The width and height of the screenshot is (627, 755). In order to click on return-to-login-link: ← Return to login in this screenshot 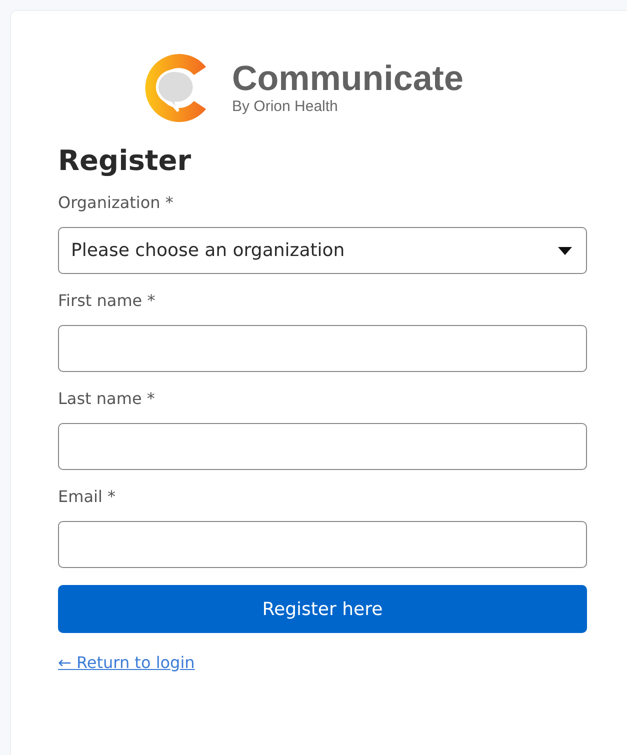, I will do `click(126, 662)`.